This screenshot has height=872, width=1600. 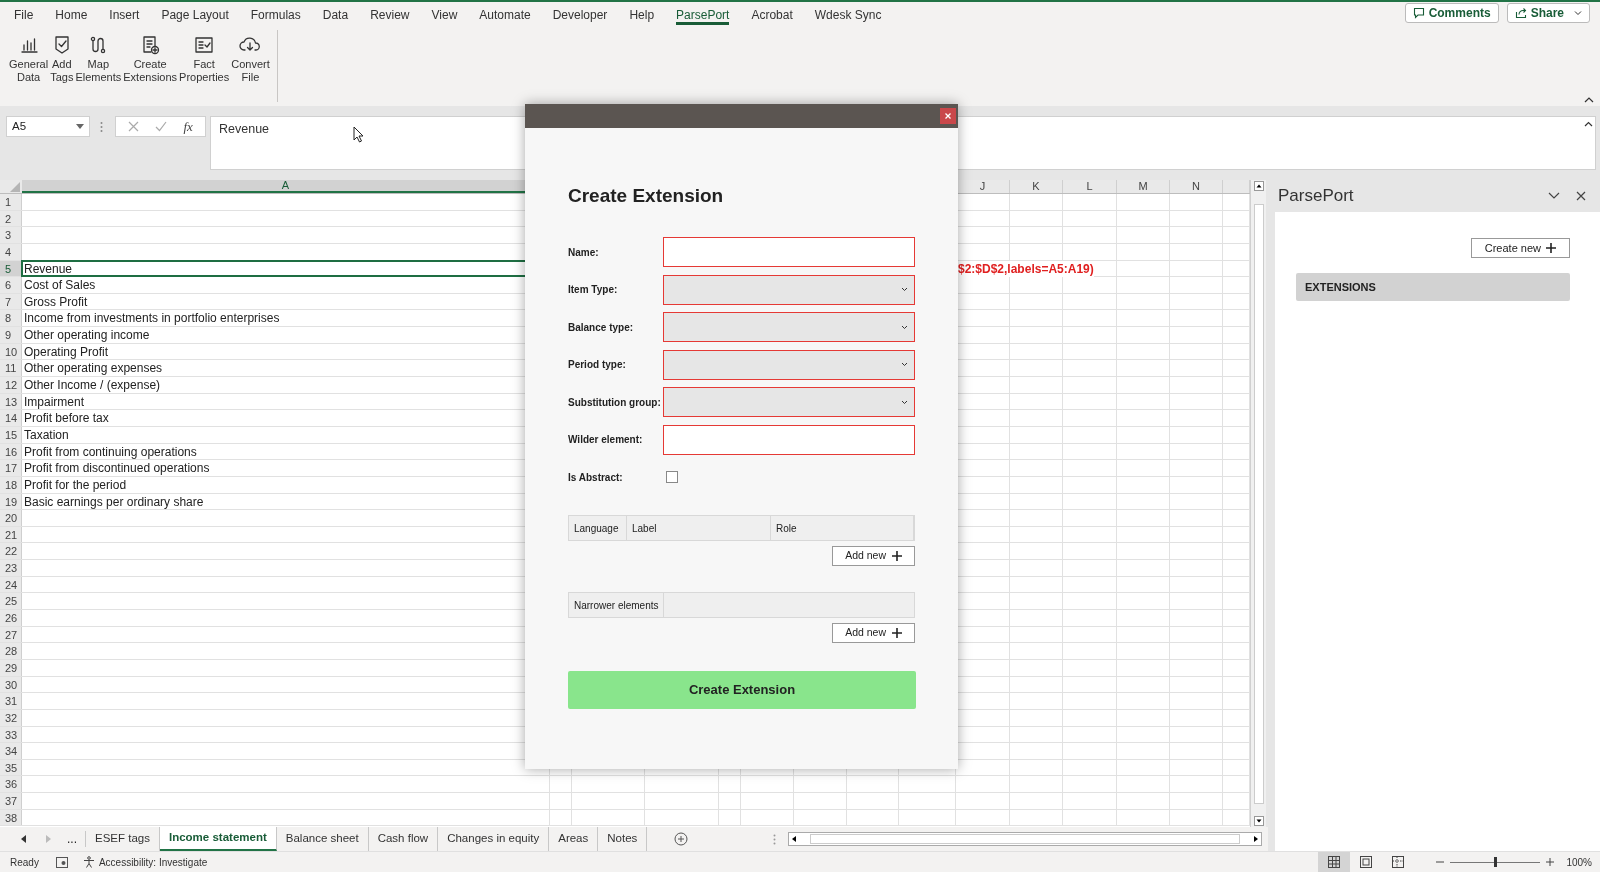 I want to click on row-header: 37, so click(x=11, y=801).